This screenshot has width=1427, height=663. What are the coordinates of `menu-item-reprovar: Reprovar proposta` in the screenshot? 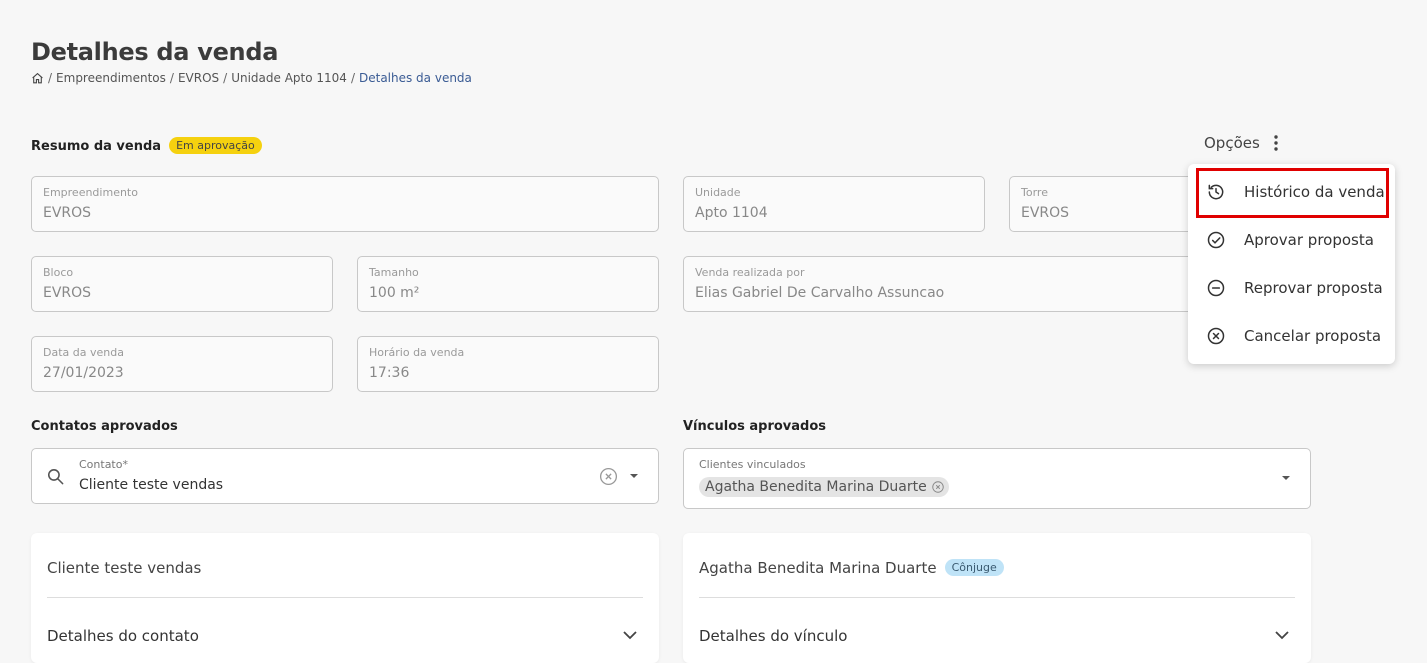 It's located at (1291, 288).